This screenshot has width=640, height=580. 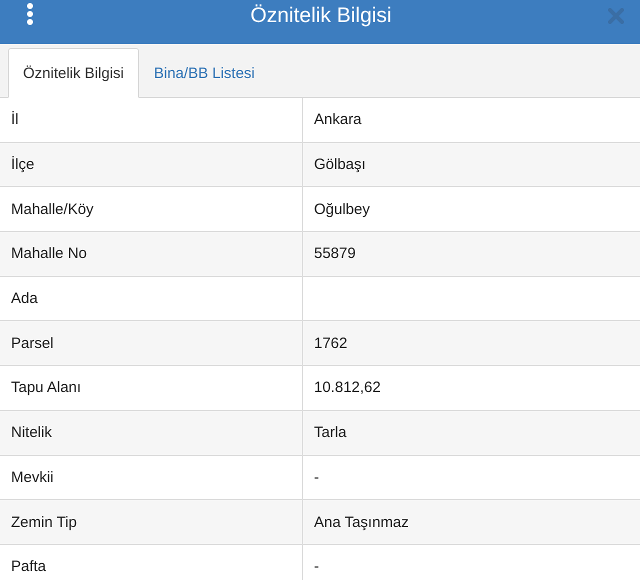 What do you see at coordinates (471, 164) in the screenshot?
I see `value-cell: Gölbaşı` at bounding box center [471, 164].